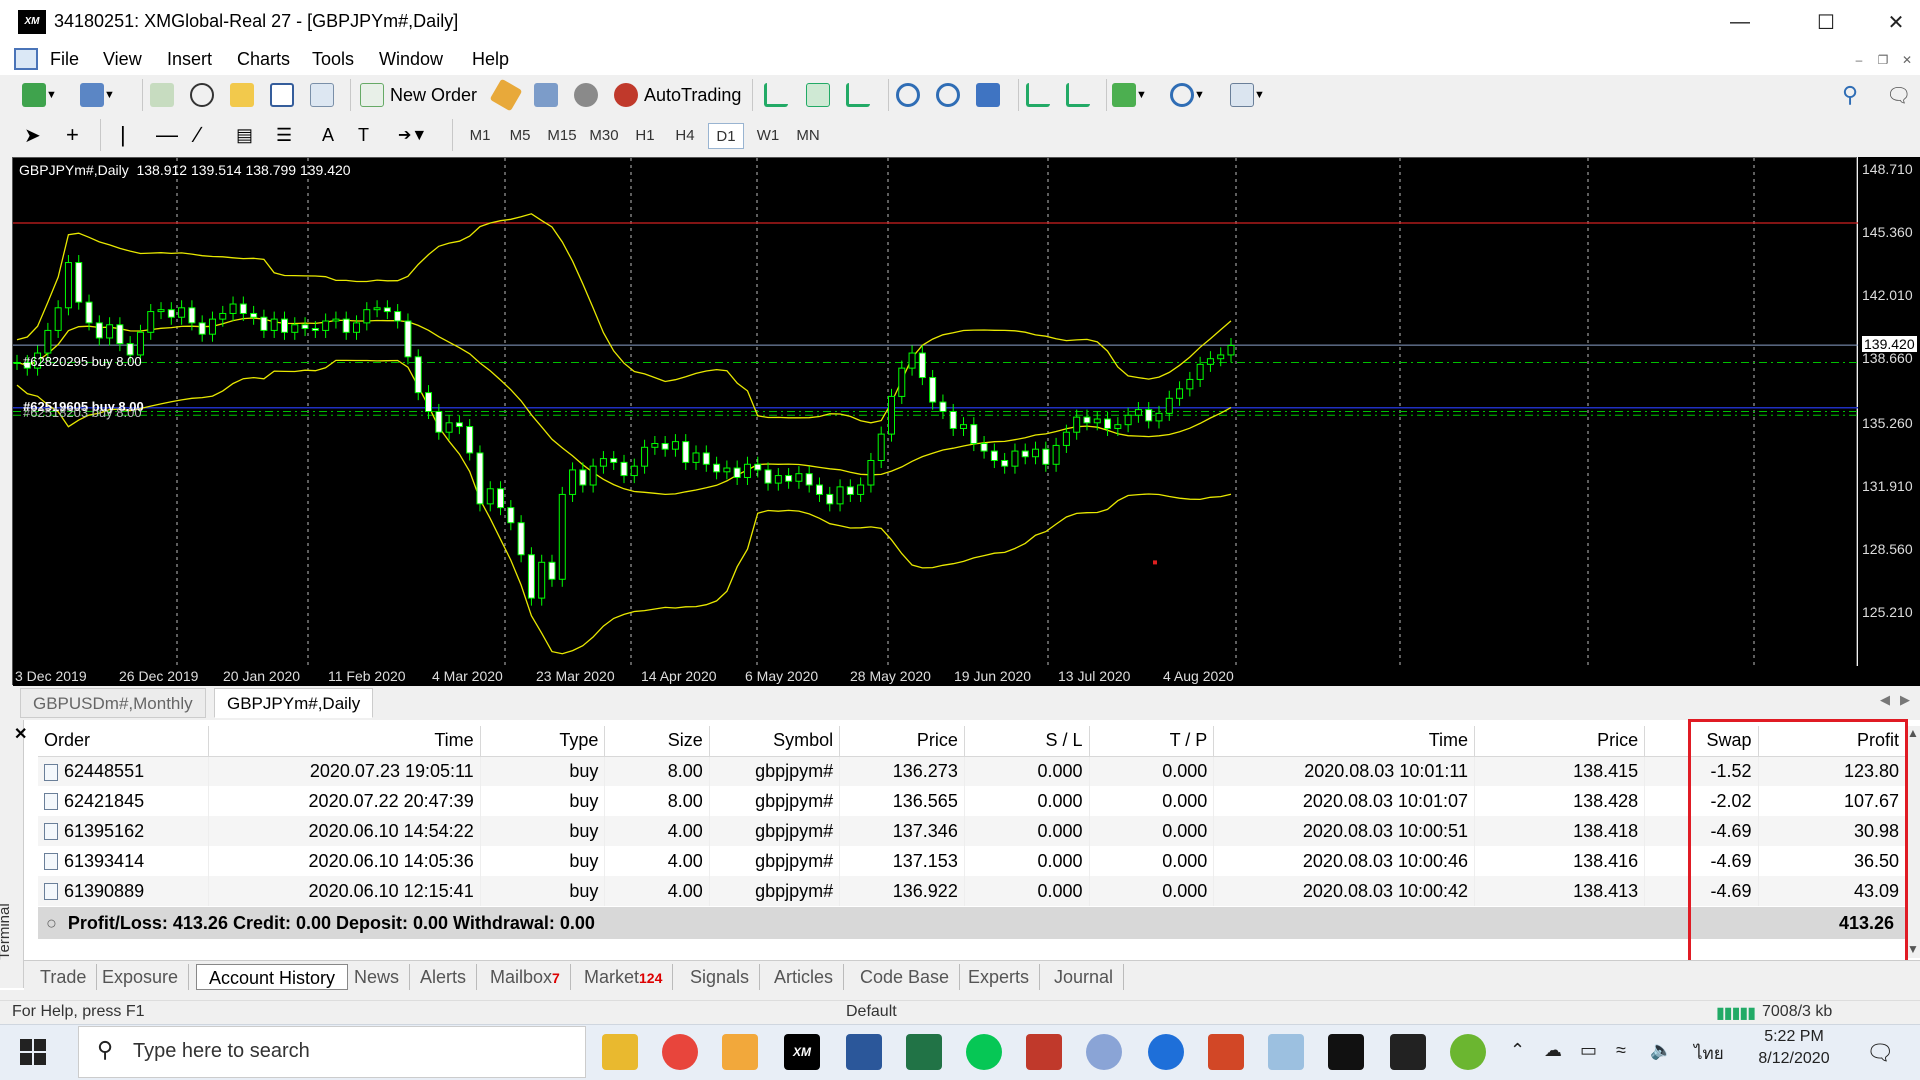 This screenshot has width=1920, height=1080. What do you see at coordinates (645, 136) in the screenshot?
I see `tf-h1: H1` at bounding box center [645, 136].